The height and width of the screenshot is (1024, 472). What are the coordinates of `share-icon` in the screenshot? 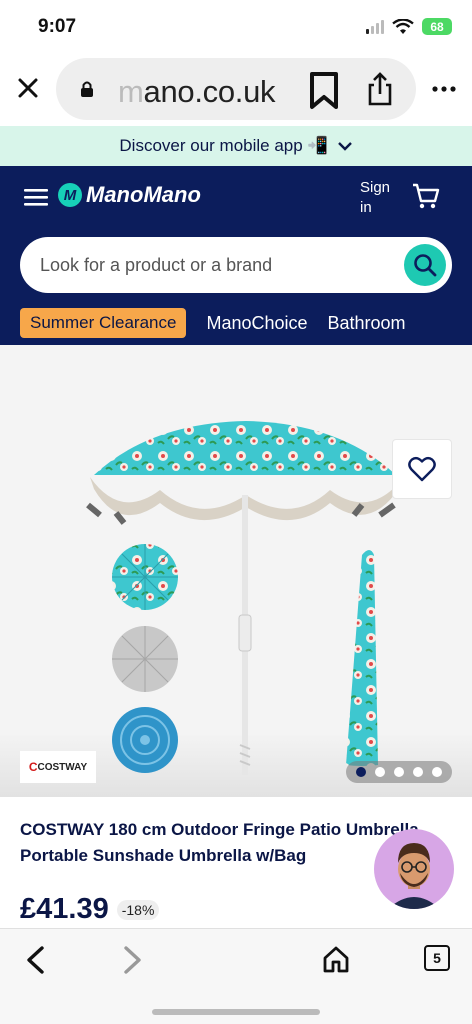 It's located at (380, 89).